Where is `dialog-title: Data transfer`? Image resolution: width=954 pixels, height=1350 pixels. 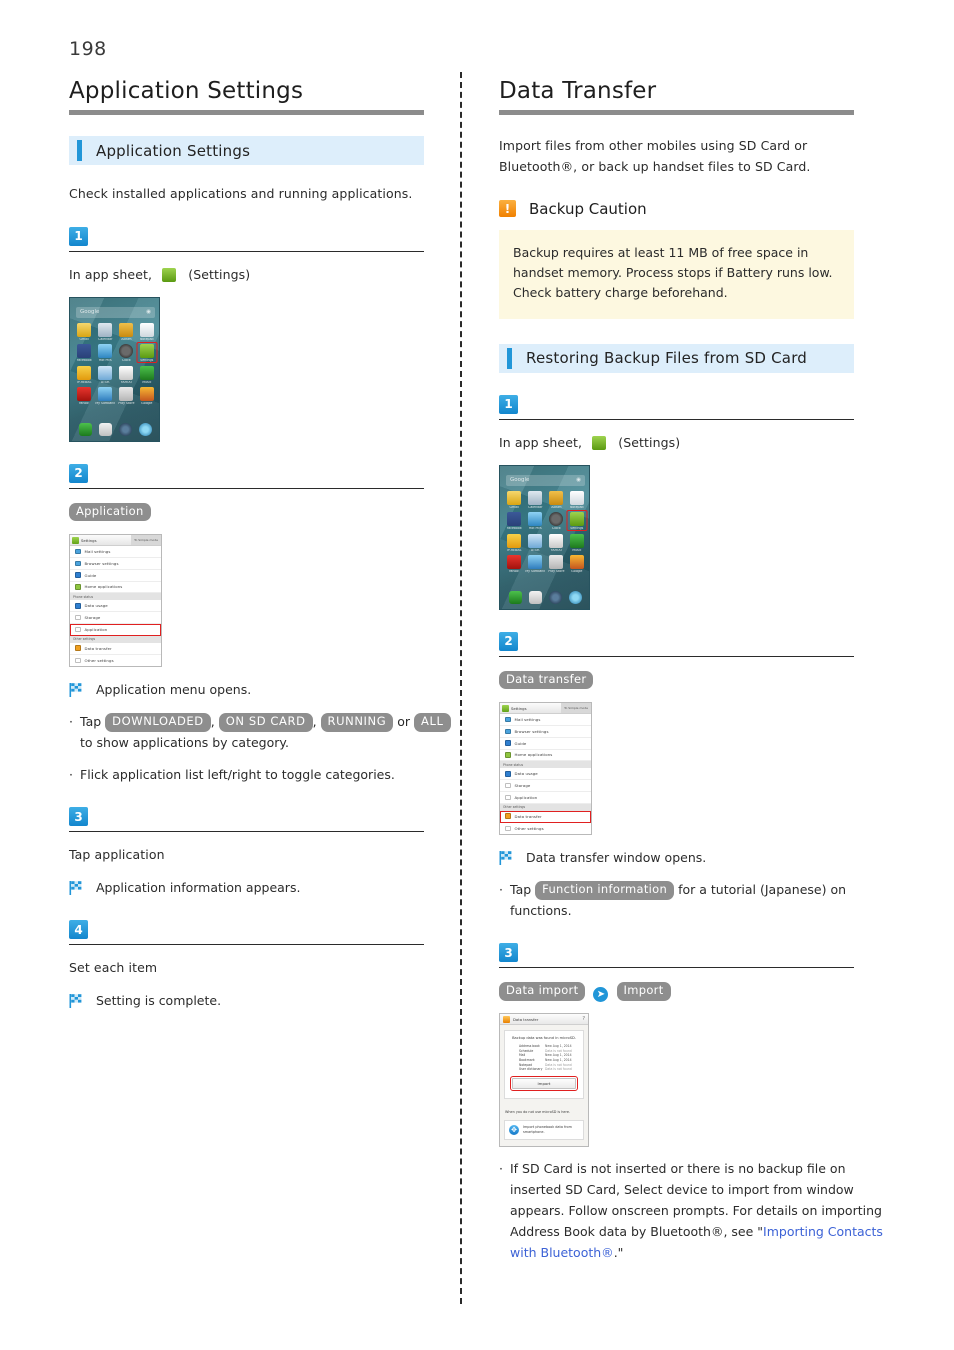 dialog-title: Data transfer is located at coordinates (526, 1019).